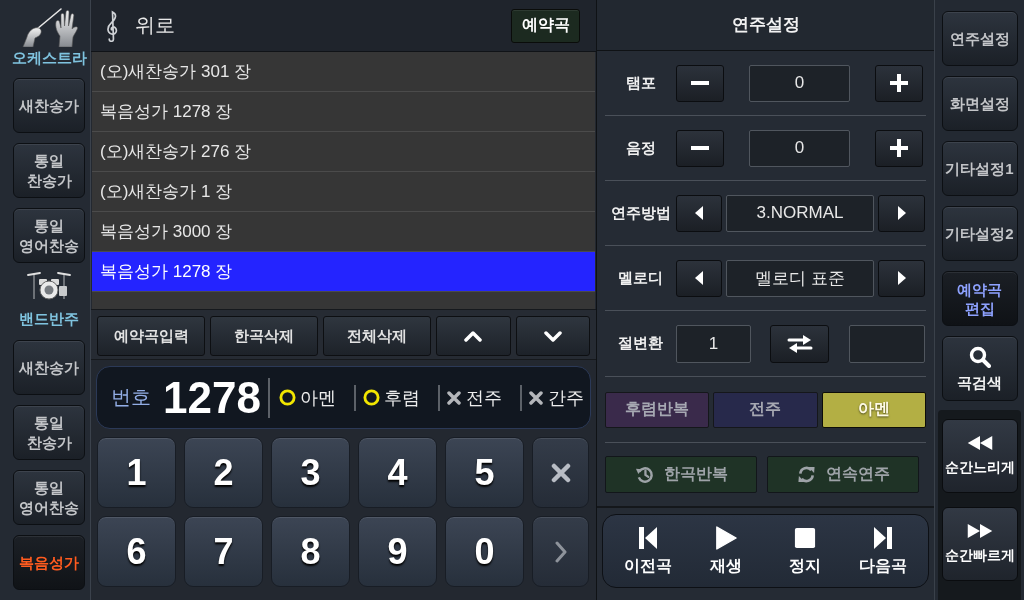 Image resolution: width=1024 pixels, height=600 pixels. What do you see at coordinates (343, 72) in the screenshot?
I see `song-row: (오)새찬송가 301 장` at bounding box center [343, 72].